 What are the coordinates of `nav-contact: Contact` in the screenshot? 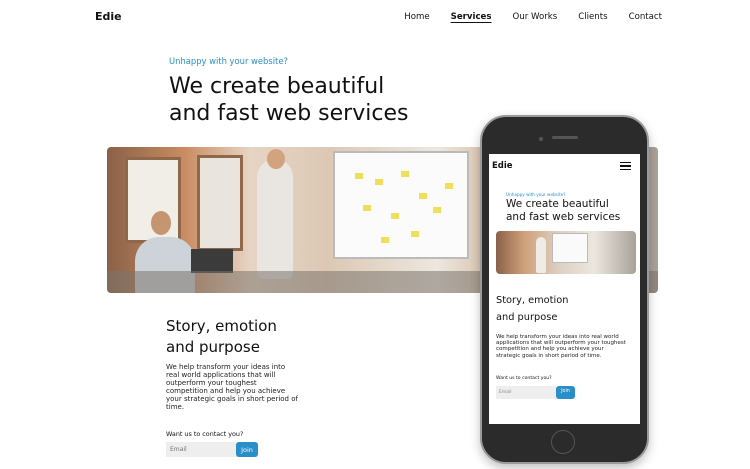 It's located at (645, 17).